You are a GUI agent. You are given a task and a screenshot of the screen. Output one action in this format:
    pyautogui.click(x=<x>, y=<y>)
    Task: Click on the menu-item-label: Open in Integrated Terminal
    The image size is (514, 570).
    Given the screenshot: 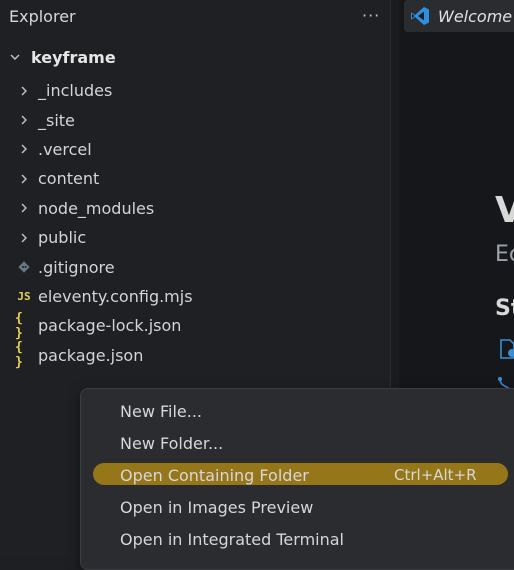 What is the action you would take?
    pyautogui.click(x=232, y=539)
    